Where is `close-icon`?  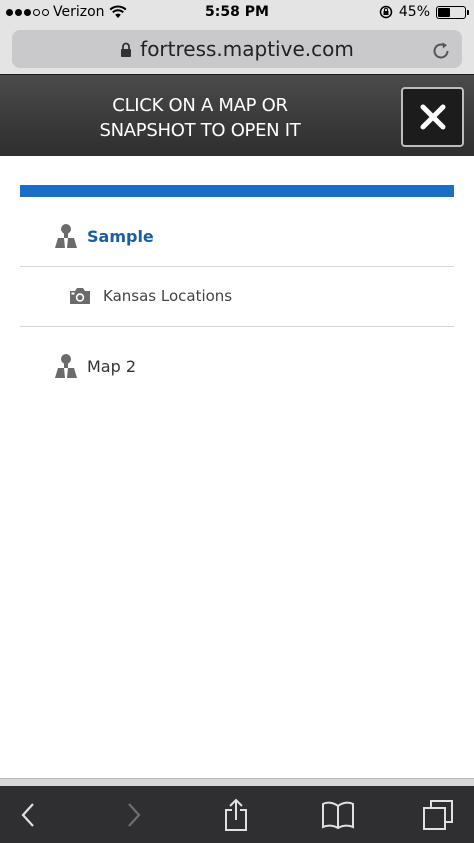 close-icon is located at coordinates (432, 117).